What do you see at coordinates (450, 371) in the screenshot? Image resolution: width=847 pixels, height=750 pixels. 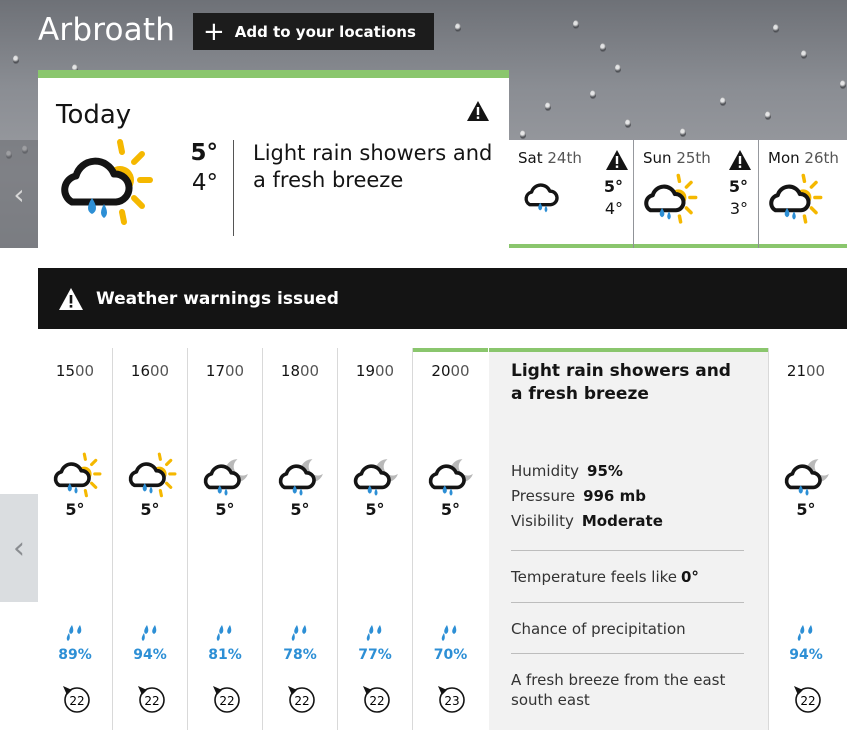 I see `hour-time: 2000` at bounding box center [450, 371].